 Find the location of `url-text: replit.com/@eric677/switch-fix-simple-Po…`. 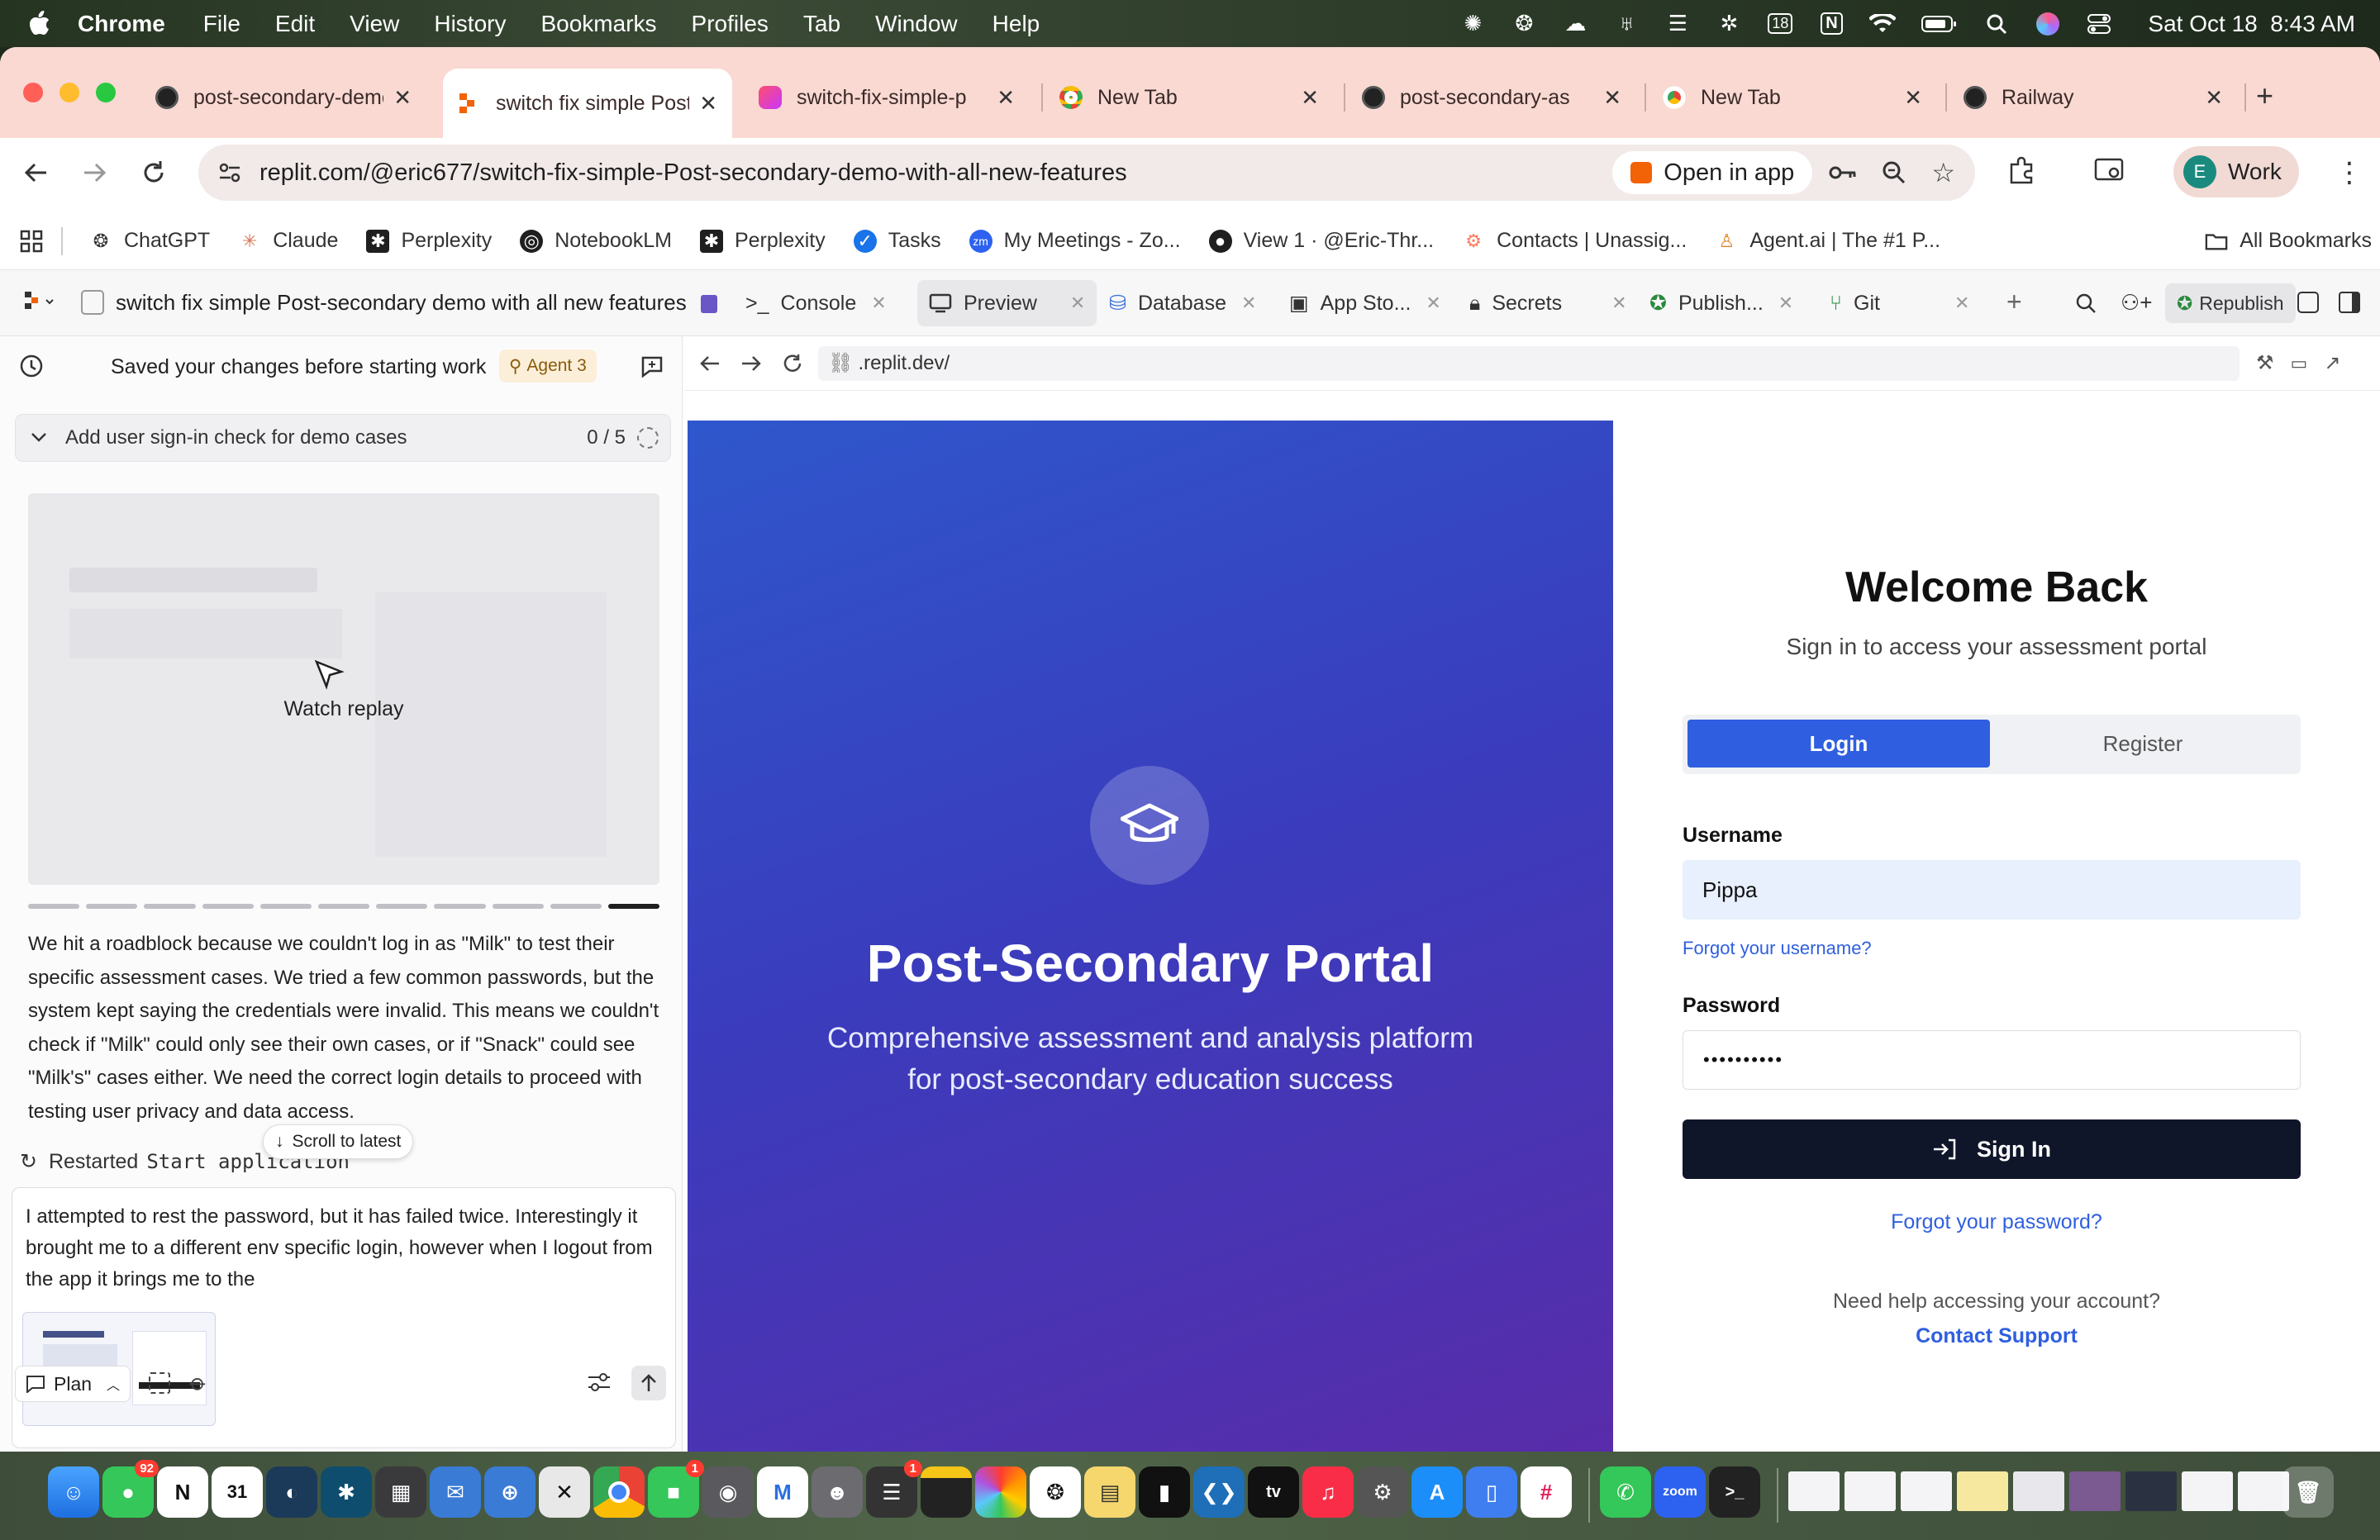

url-text: replit.com/@eric677/switch-fix-simple-Po… is located at coordinates (935, 173).